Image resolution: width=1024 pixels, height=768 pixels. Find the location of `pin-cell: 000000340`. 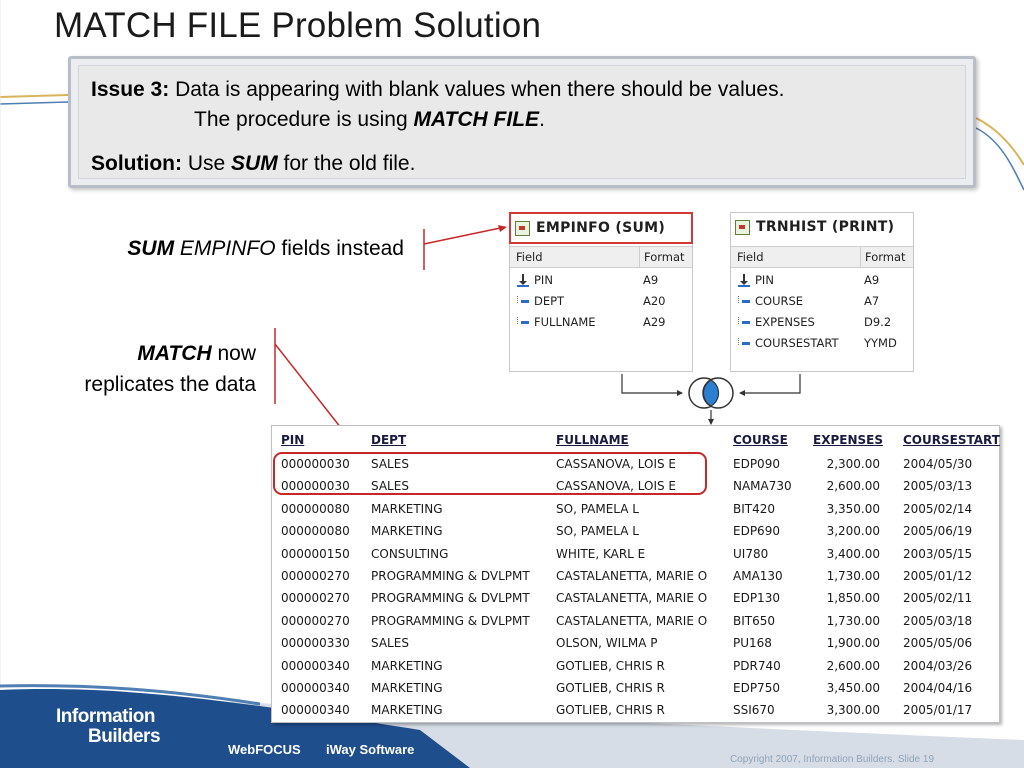

pin-cell: 000000340 is located at coordinates (315, 665).